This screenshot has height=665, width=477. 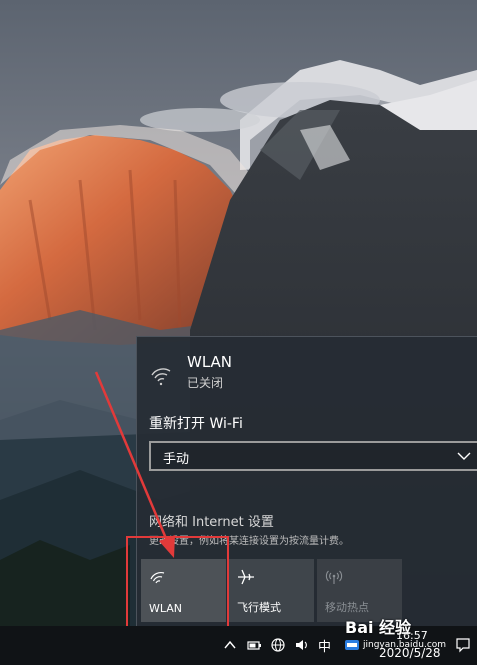 What do you see at coordinates (347, 607) in the screenshot?
I see `quick-action-hotspot-label: 移动热点` at bounding box center [347, 607].